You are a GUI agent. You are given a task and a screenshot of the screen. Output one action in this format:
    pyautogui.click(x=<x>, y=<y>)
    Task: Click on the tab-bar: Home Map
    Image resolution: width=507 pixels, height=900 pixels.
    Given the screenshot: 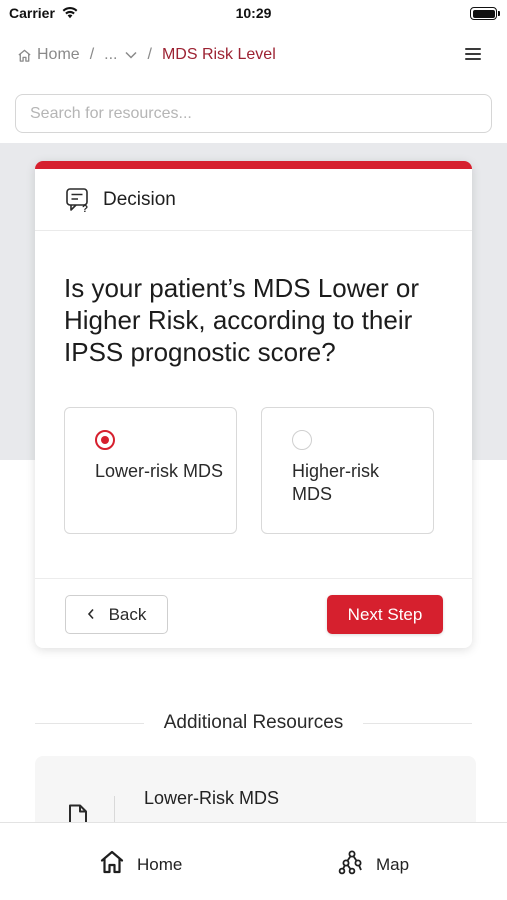 What is the action you would take?
    pyautogui.click(x=253, y=861)
    